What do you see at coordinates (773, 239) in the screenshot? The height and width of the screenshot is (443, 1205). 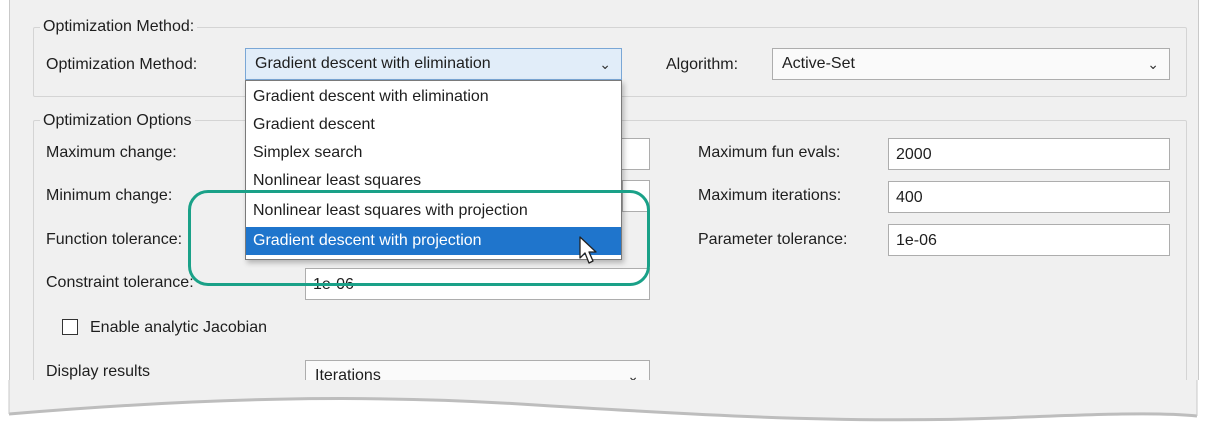 I see `parameter-tolerance-label: Parameter tolerance:` at bounding box center [773, 239].